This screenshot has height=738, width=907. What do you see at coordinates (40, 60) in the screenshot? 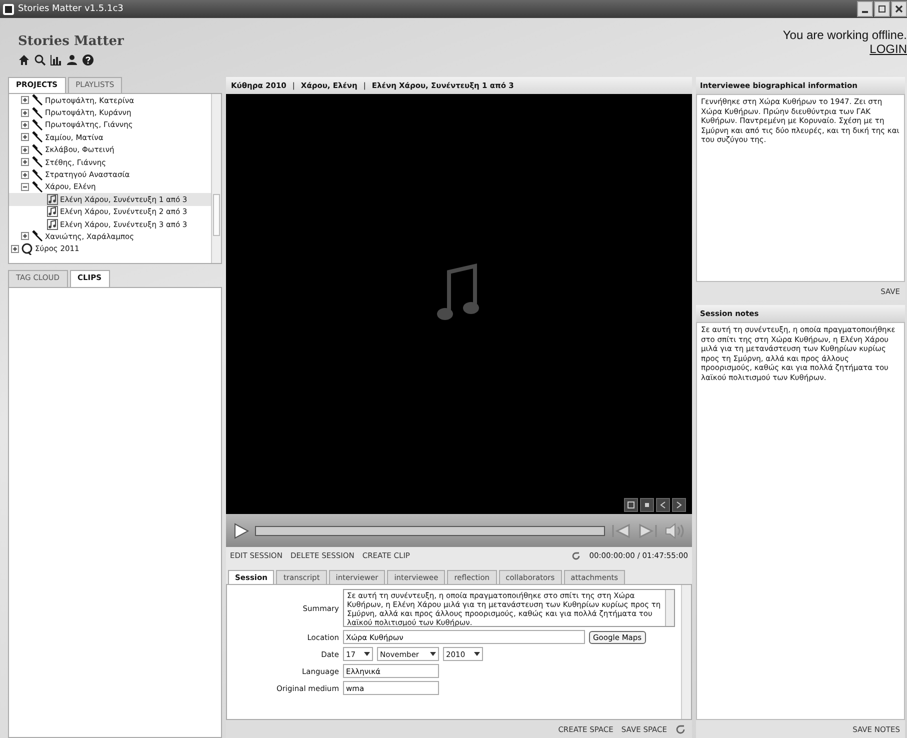
I see `search-icon` at bounding box center [40, 60].